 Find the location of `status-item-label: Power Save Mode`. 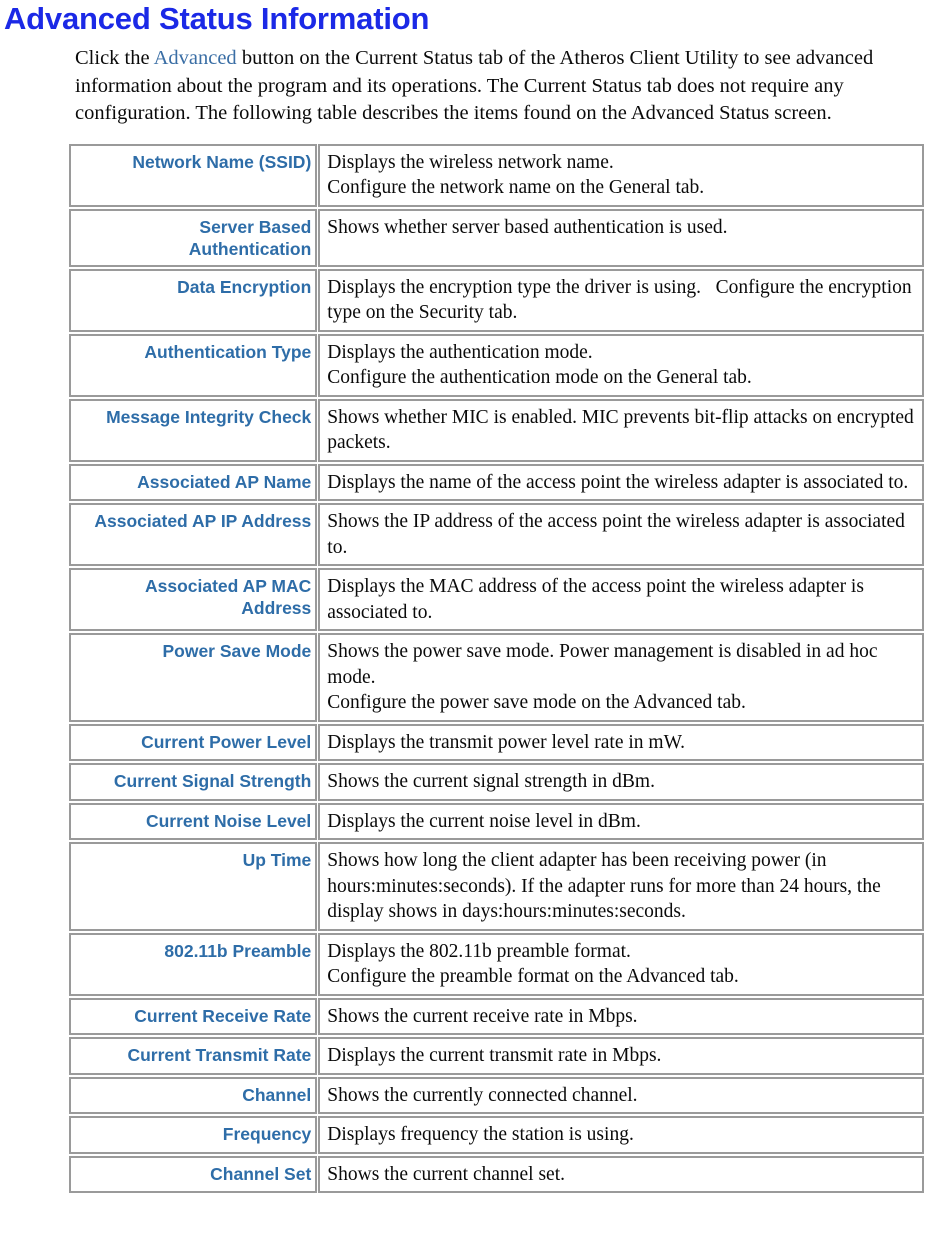

status-item-label: Power Save Mode is located at coordinates (193, 677).